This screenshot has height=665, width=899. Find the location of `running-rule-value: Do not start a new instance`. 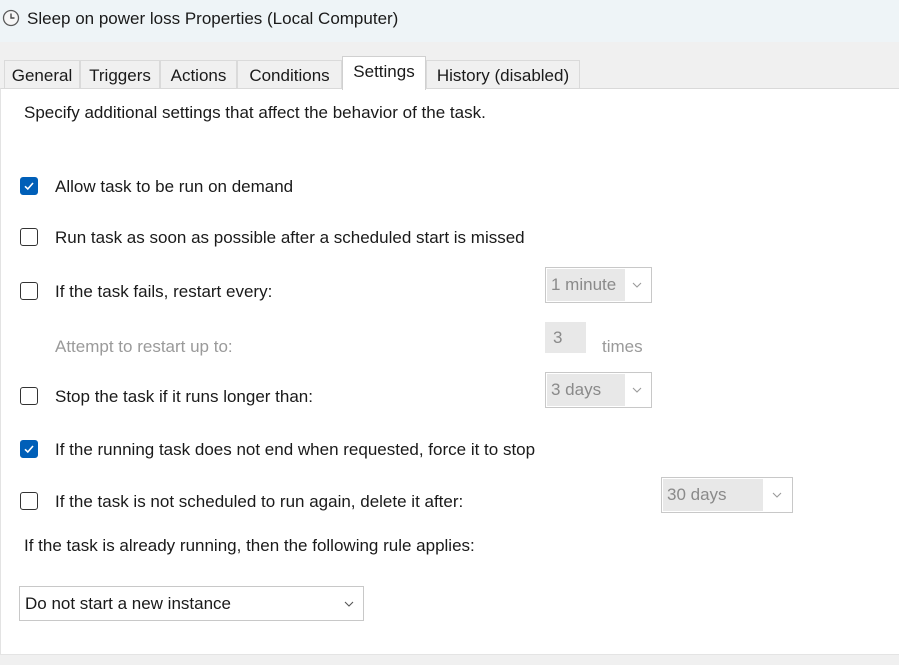

running-rule-value: Do not start a new instance is located at coordinates (128, 603).